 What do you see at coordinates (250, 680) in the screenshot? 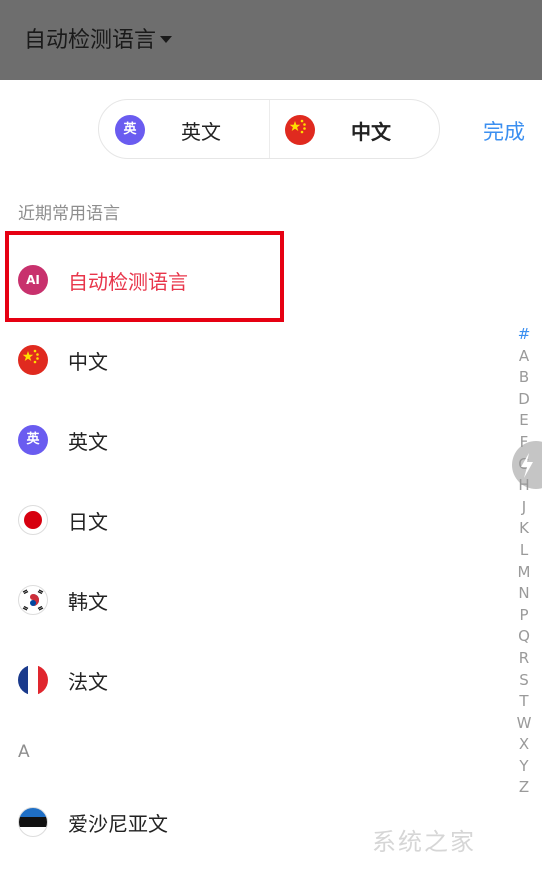
I see `language-item-french: 法文` at bounding box center [250, 680].